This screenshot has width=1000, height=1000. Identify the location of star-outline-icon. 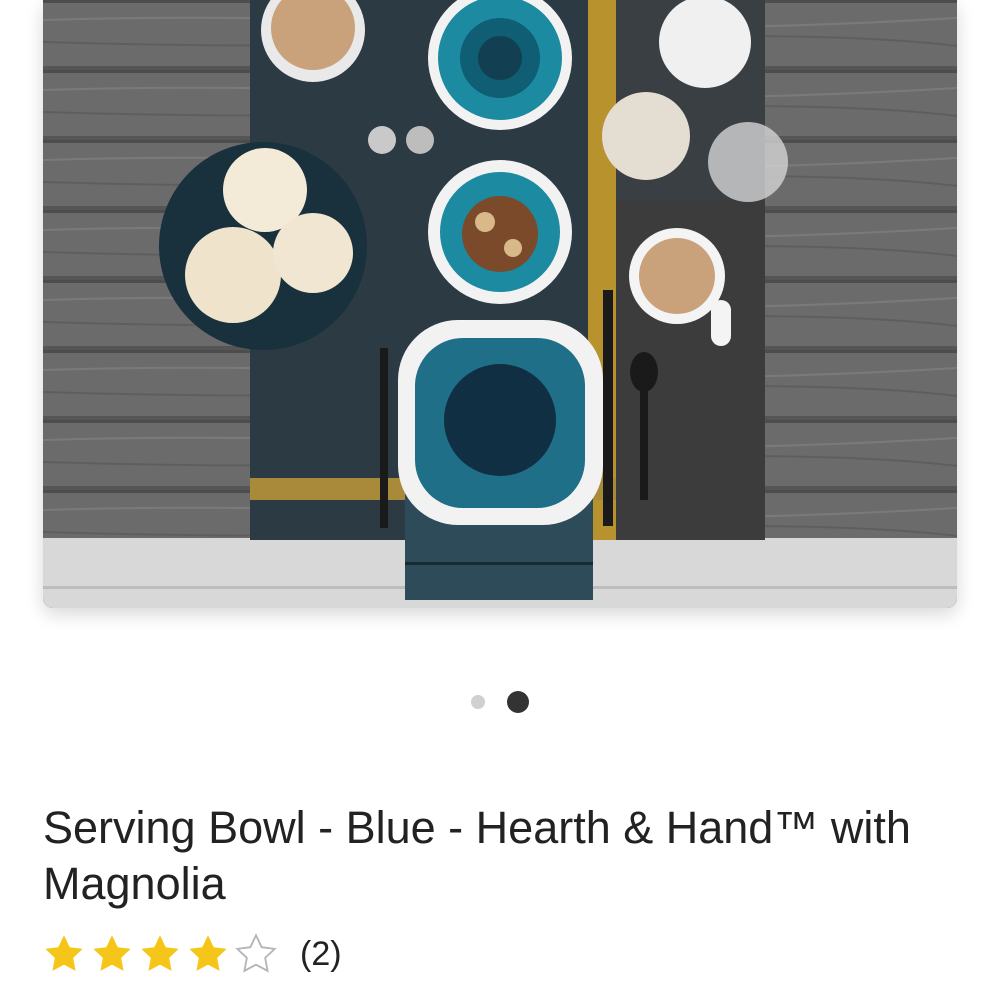
(256, 954).